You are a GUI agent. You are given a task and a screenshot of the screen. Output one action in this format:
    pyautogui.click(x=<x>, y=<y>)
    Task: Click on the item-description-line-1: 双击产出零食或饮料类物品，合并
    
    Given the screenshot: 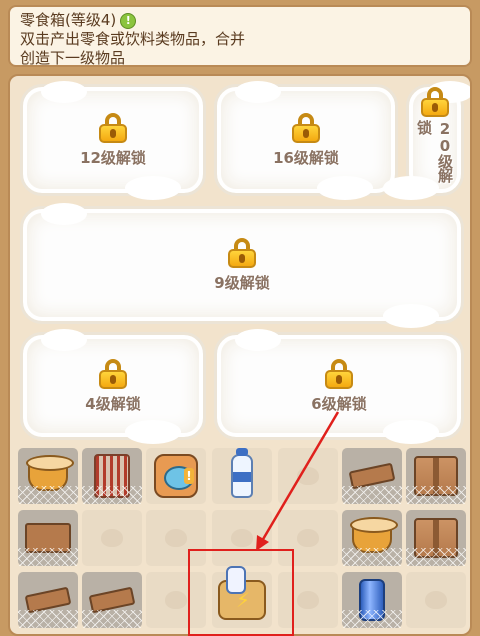 What is the action you would take?
    pyautogui.click(x=133, y=39)
    